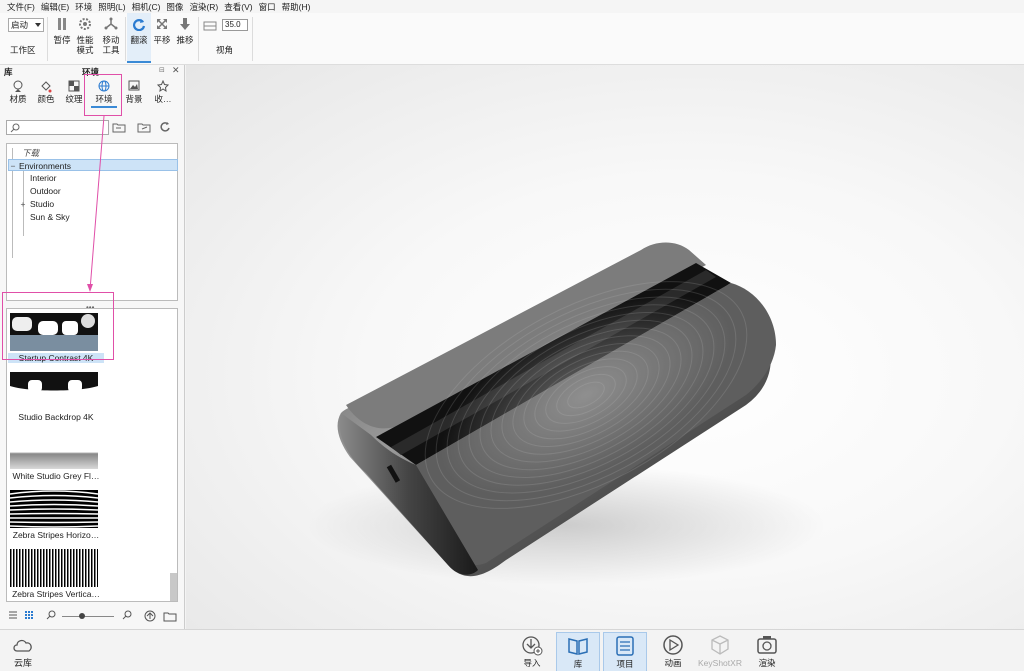  I want to click on refresh-icon, so click(166, 127).